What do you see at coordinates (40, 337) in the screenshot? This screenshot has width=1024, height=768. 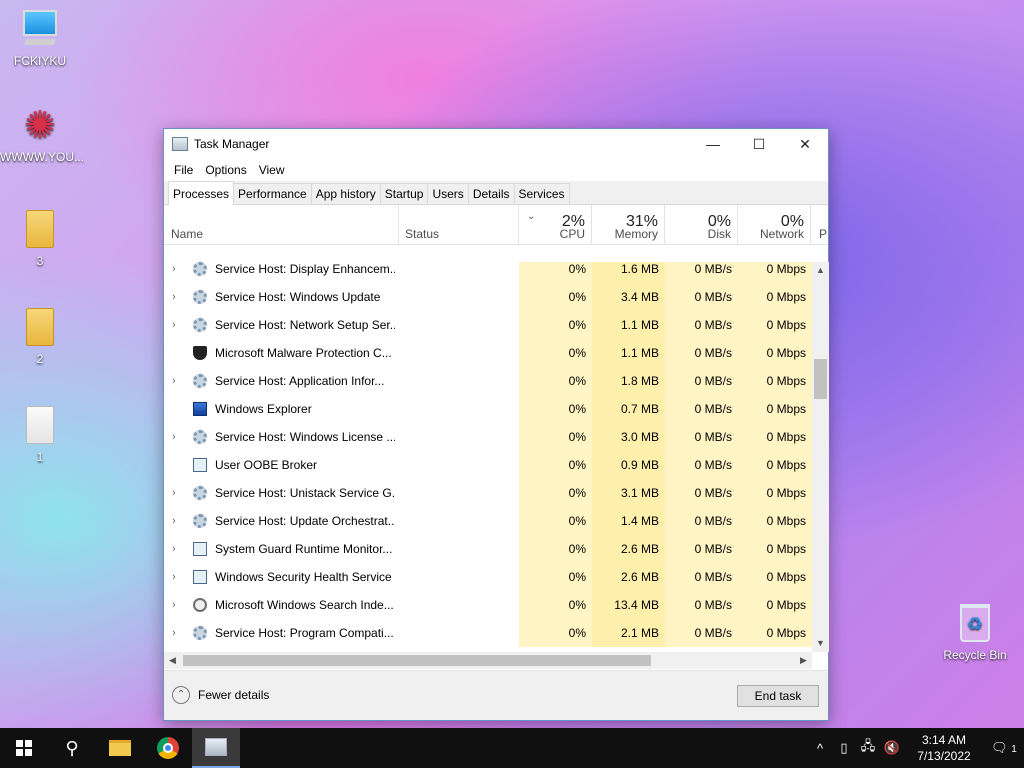 I see `desktop-icon-folder-2: 2` at bounding box center [40, 337].